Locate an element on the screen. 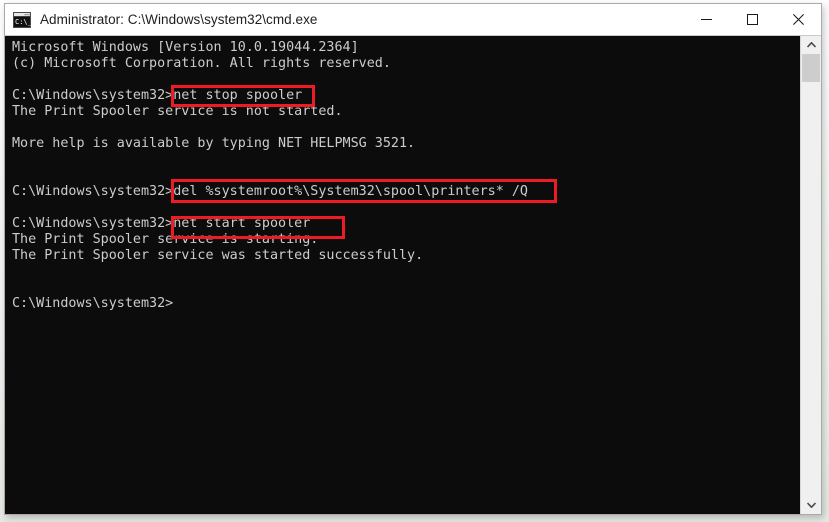  window-controls is located at coordinates (752, 19).